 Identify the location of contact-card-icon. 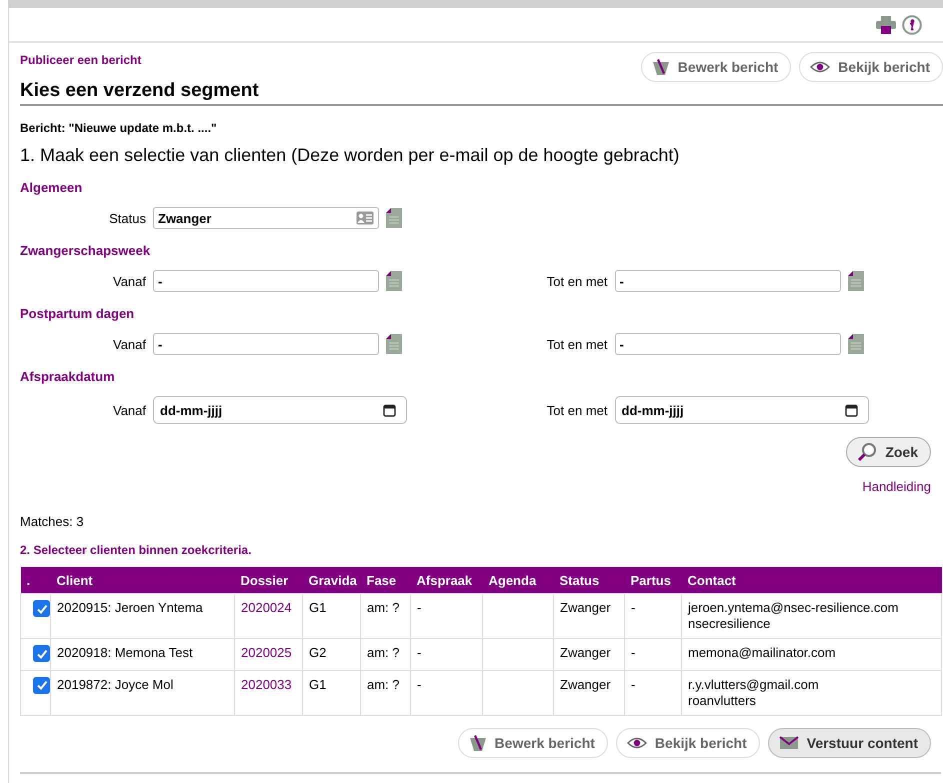
(365, 218).